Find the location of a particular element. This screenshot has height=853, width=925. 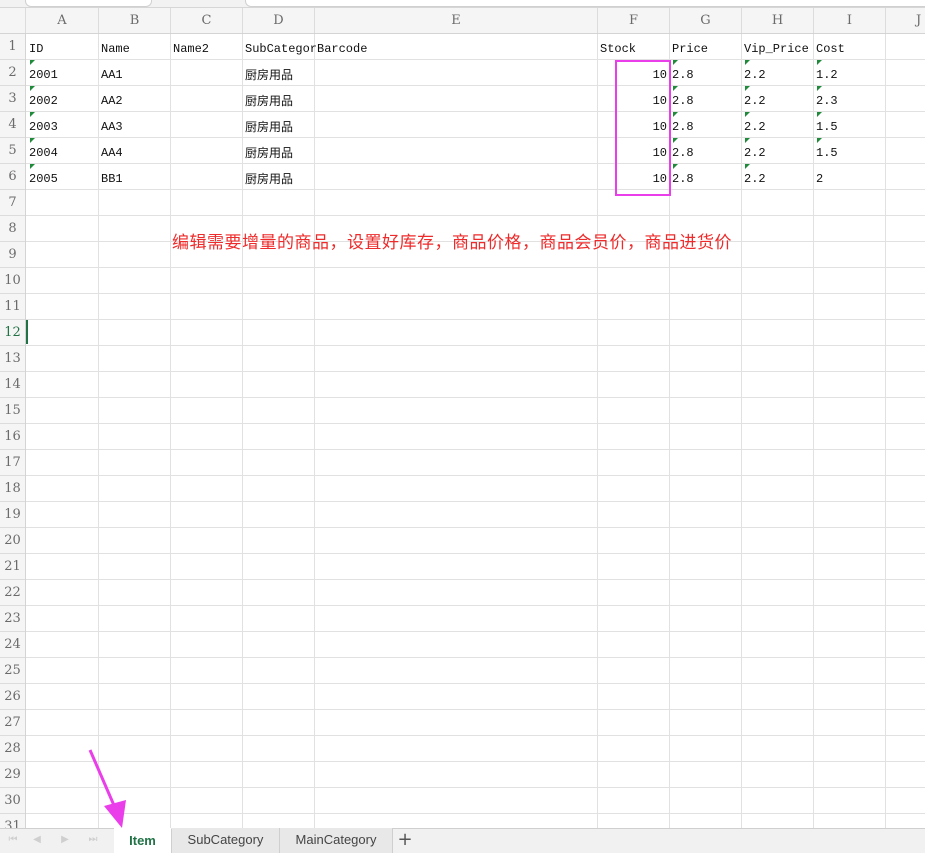

stock-highlight-box is located at coordinates (643, 128).